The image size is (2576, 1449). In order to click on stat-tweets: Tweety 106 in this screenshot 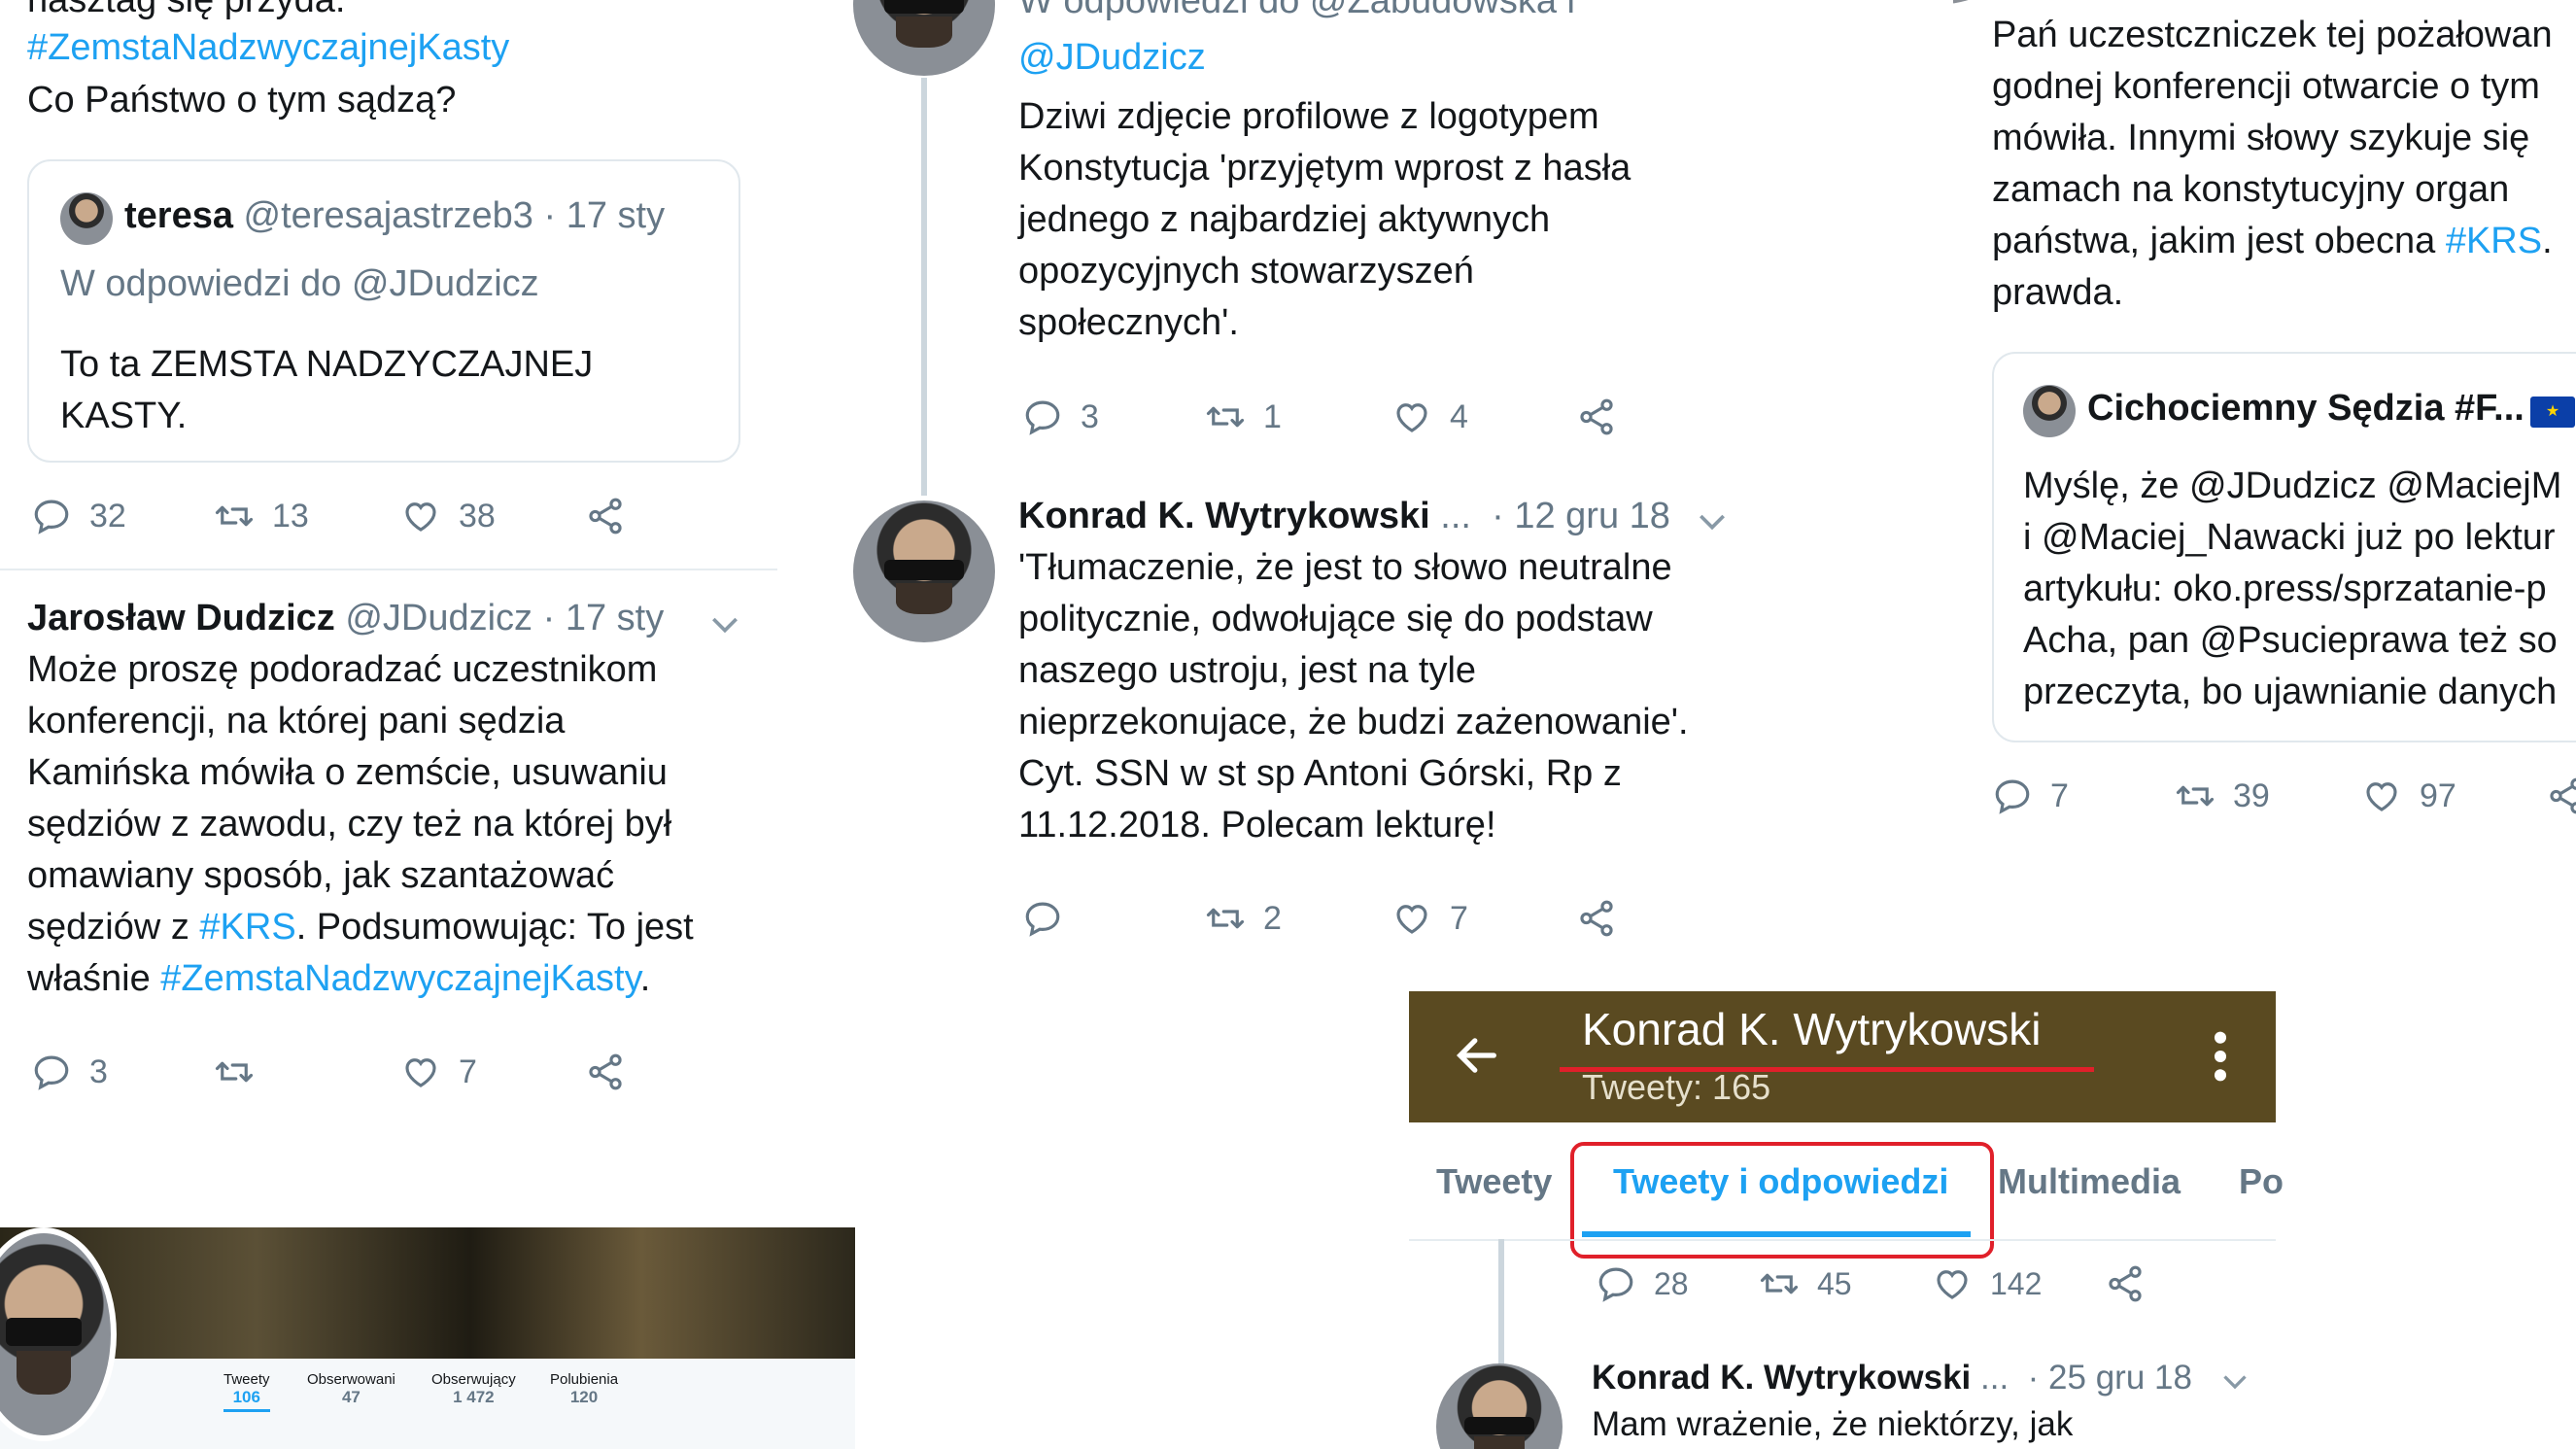, I will do `click(246, 1391)`.